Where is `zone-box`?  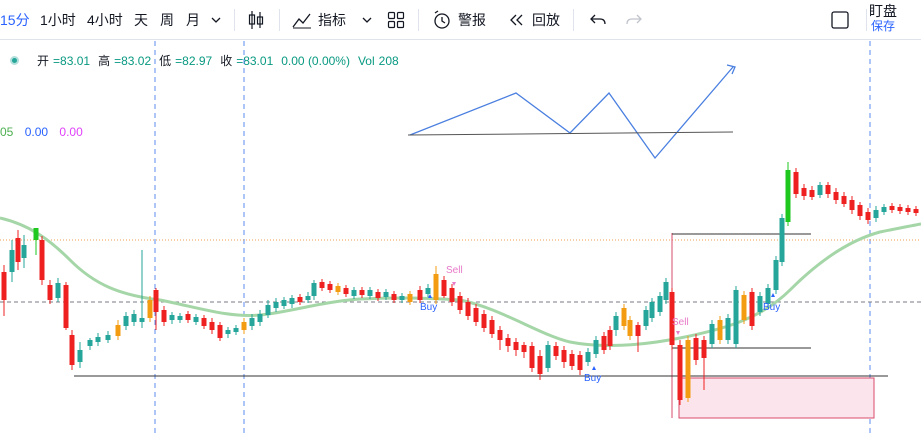
zone-box is located at coordinates (776, 398).